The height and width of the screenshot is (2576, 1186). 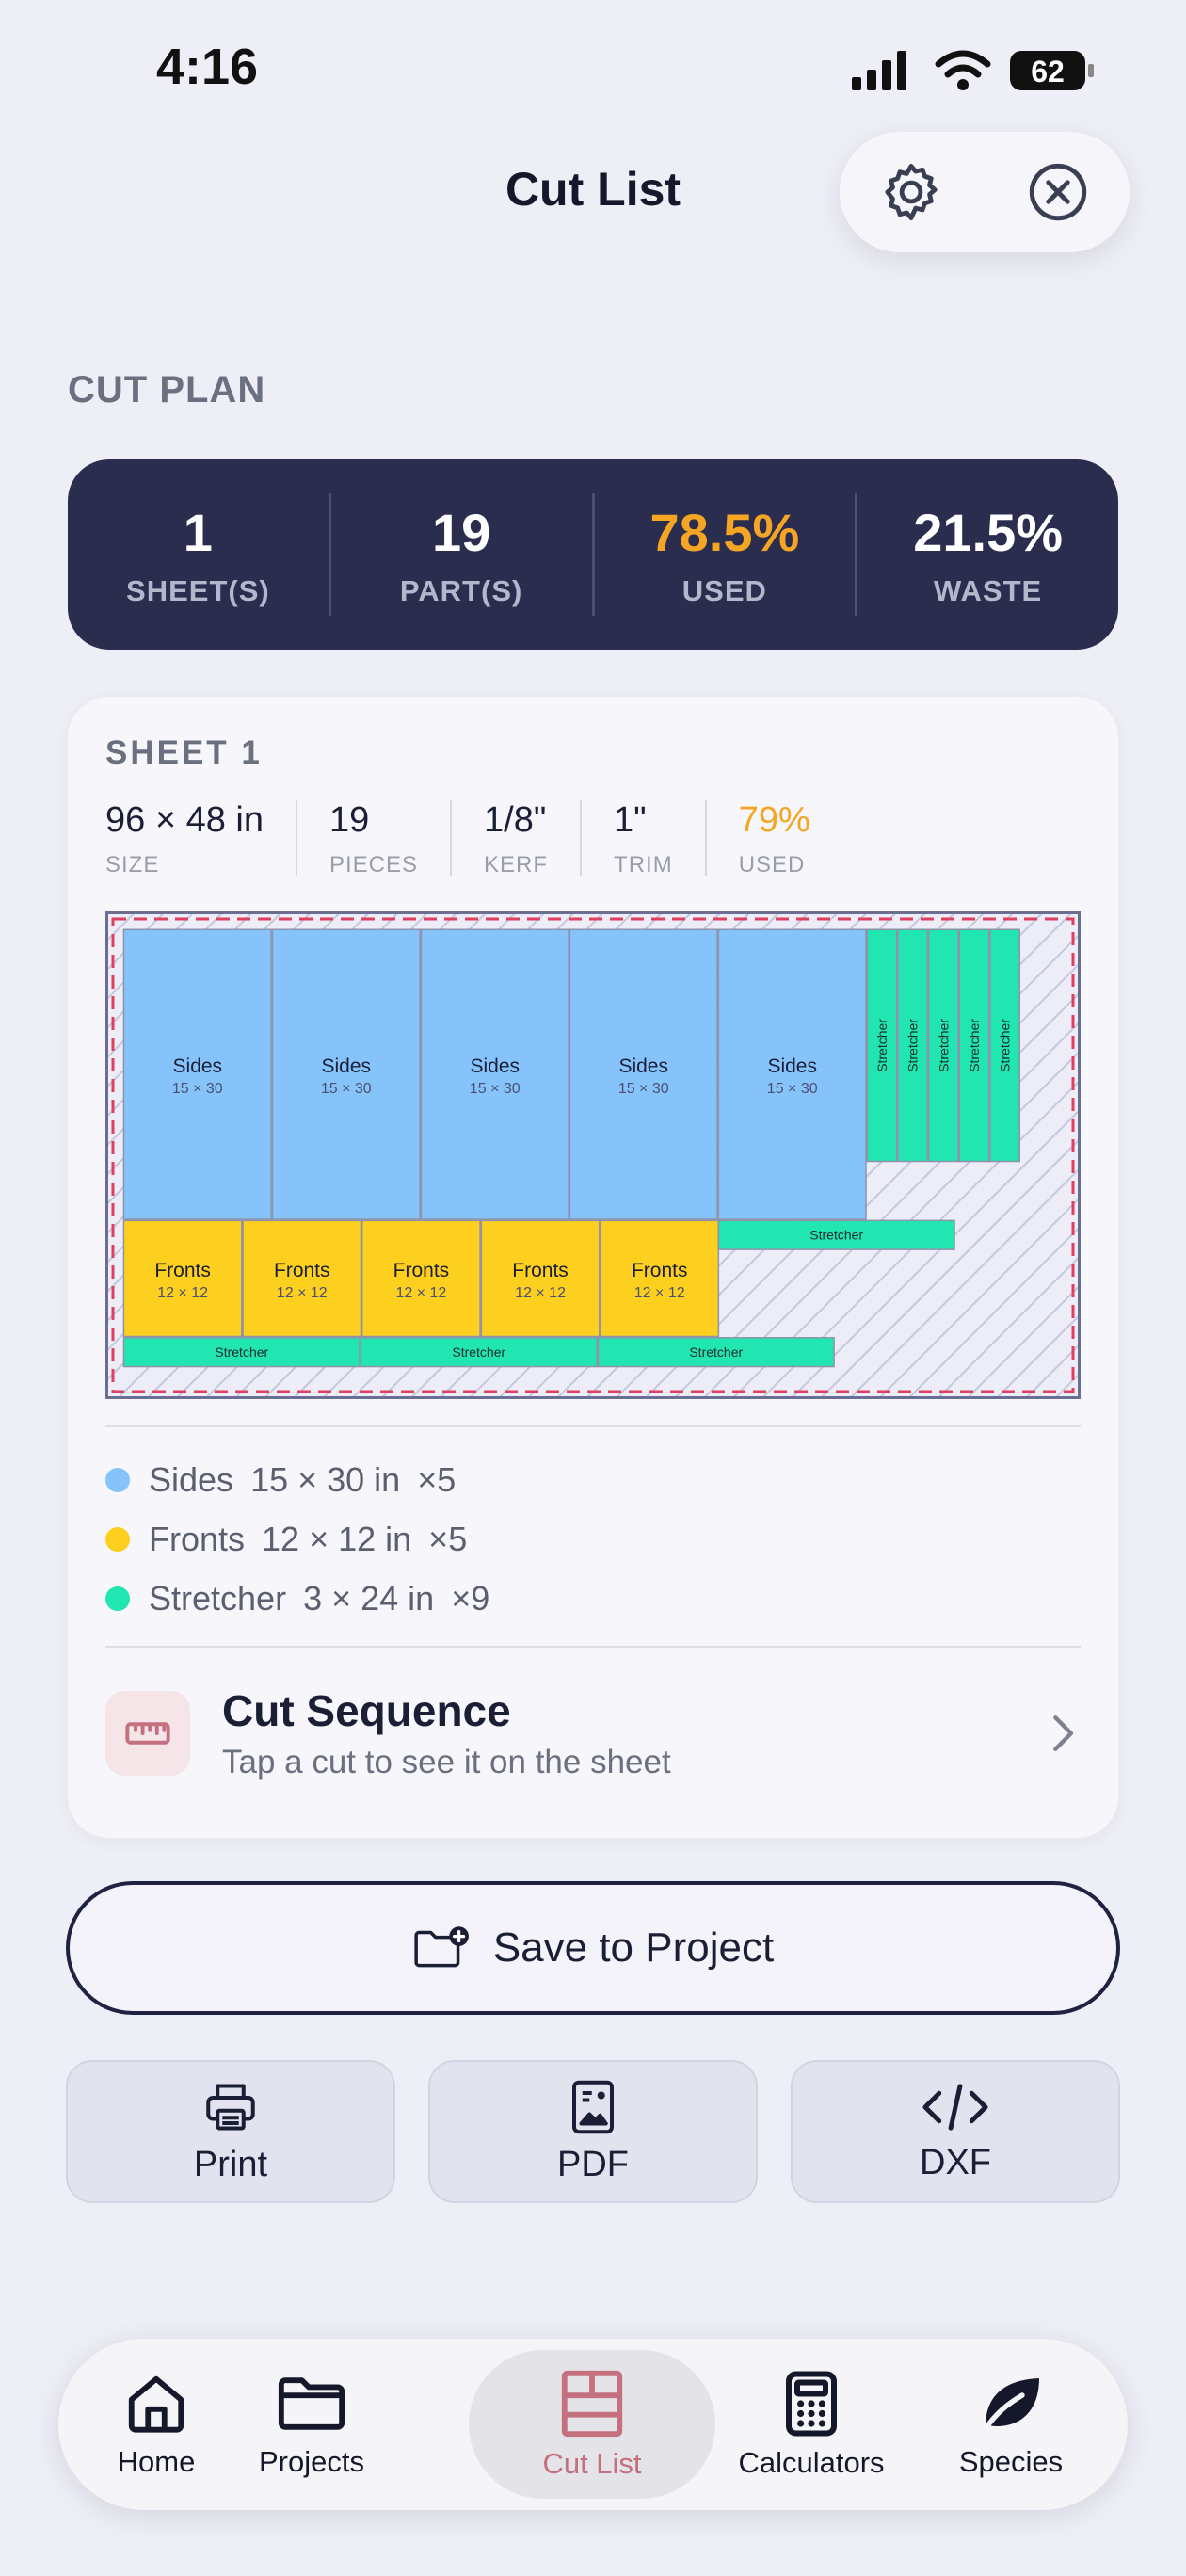 What do you see at coordinates (1010, 2406) in the screenshot?
I see `leaf-icon` at bounding box center [1010, 2406].